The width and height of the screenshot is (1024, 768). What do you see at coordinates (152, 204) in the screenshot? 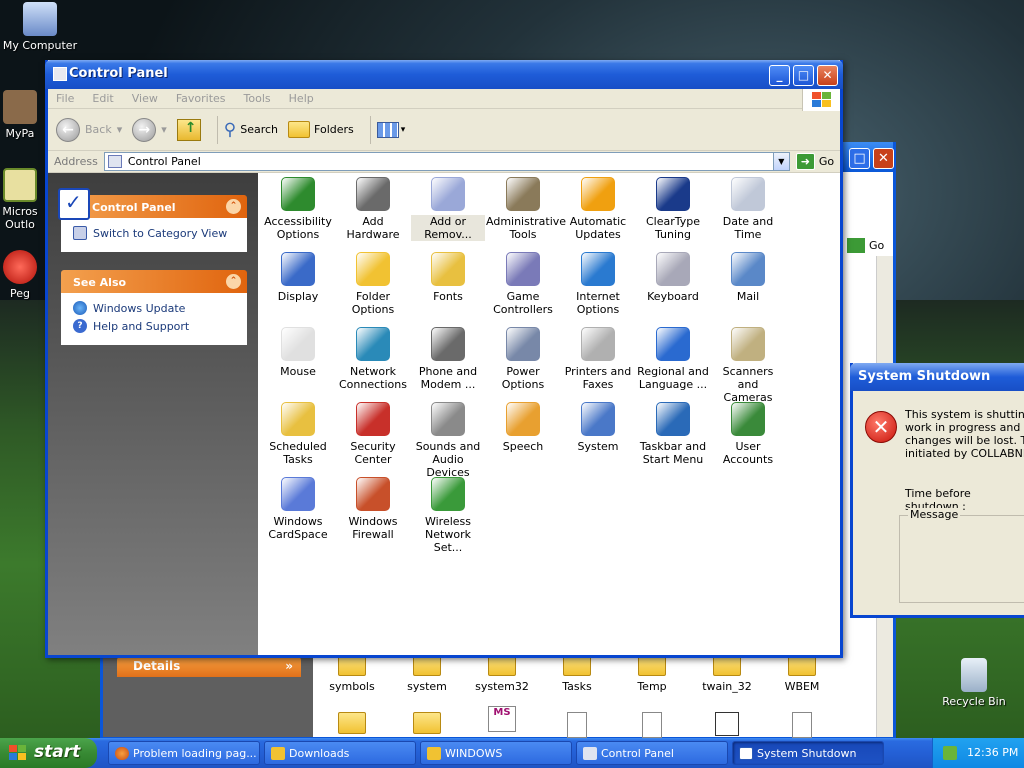
I see `control-panel-box-header: ✓ Control Panel ⌃` at bounding box center [152, 204].